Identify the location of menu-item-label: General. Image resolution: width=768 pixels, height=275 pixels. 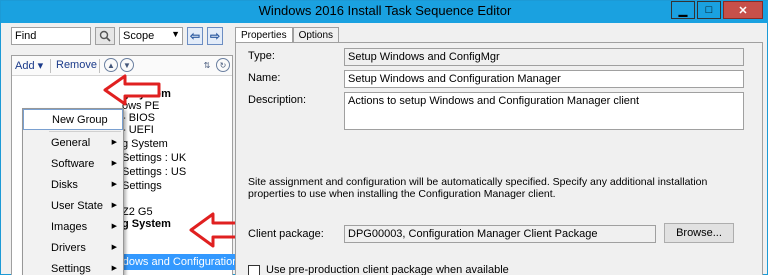
(71, 143).